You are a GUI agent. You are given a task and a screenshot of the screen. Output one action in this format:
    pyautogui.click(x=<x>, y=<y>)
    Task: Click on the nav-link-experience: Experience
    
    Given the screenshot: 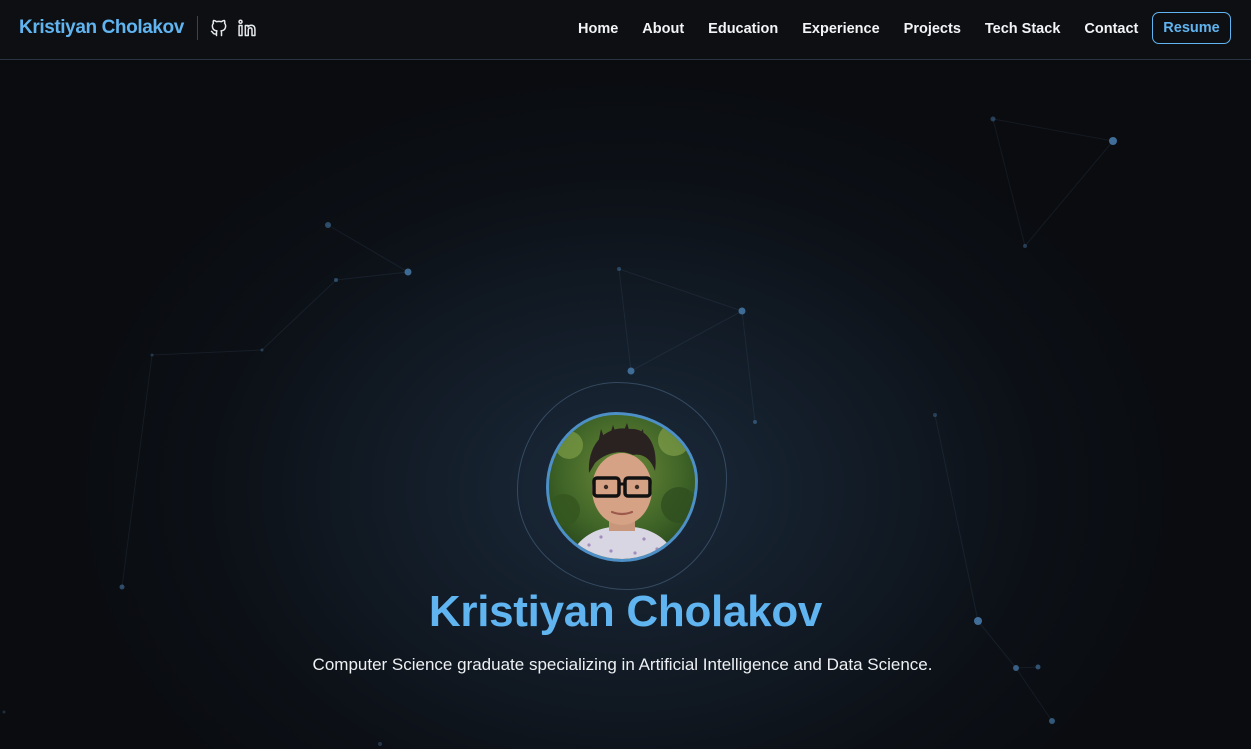 What is the action you would take?
    pyautogui.click(x=840, y=29)
    